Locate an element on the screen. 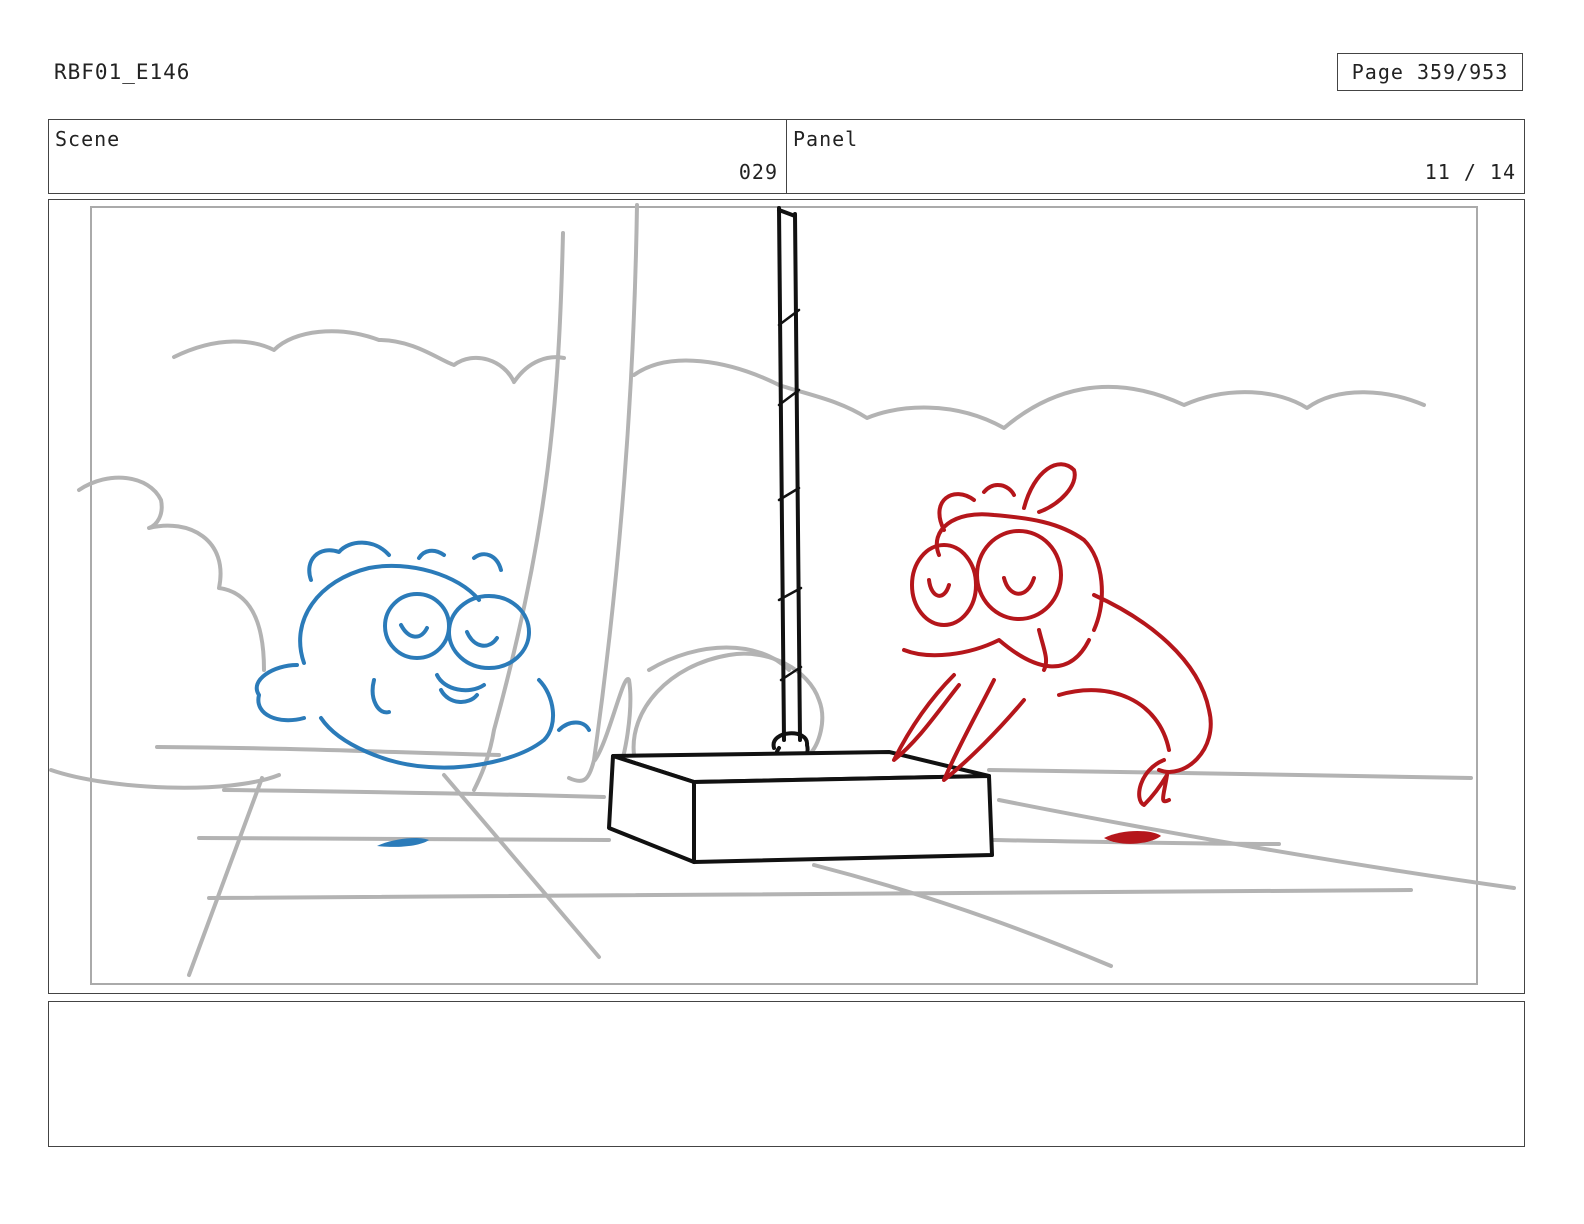 The width and height of the screenshot is (1584, 1224). page-number: Page 359/953 is located at coordinates (1430, 72).